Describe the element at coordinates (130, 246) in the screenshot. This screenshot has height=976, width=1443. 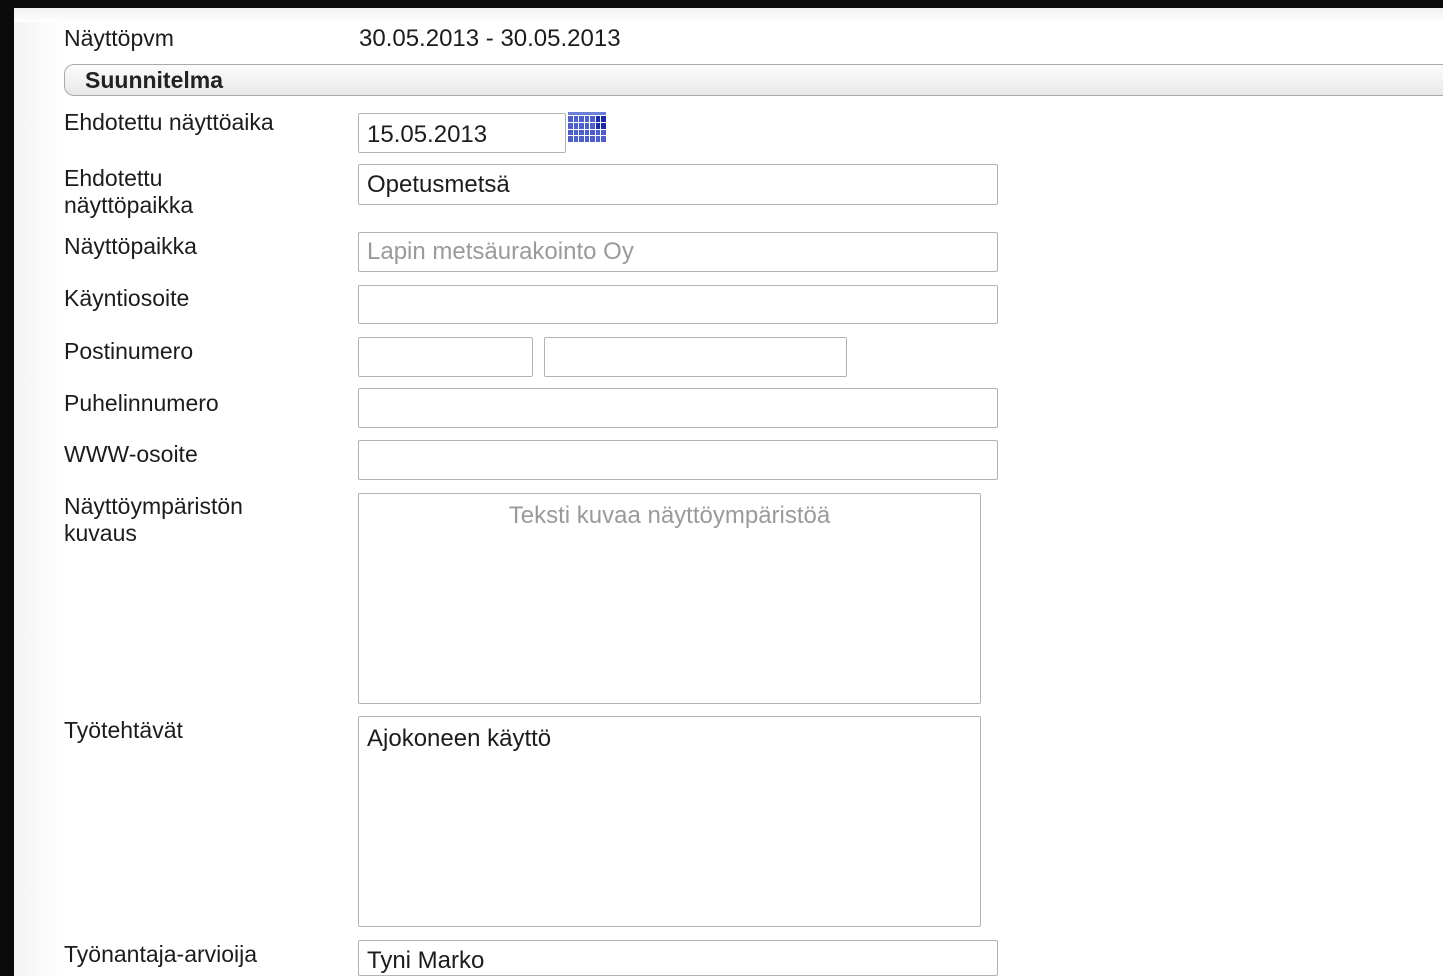
I see `place-label: Näyttöpaikka` at that location.